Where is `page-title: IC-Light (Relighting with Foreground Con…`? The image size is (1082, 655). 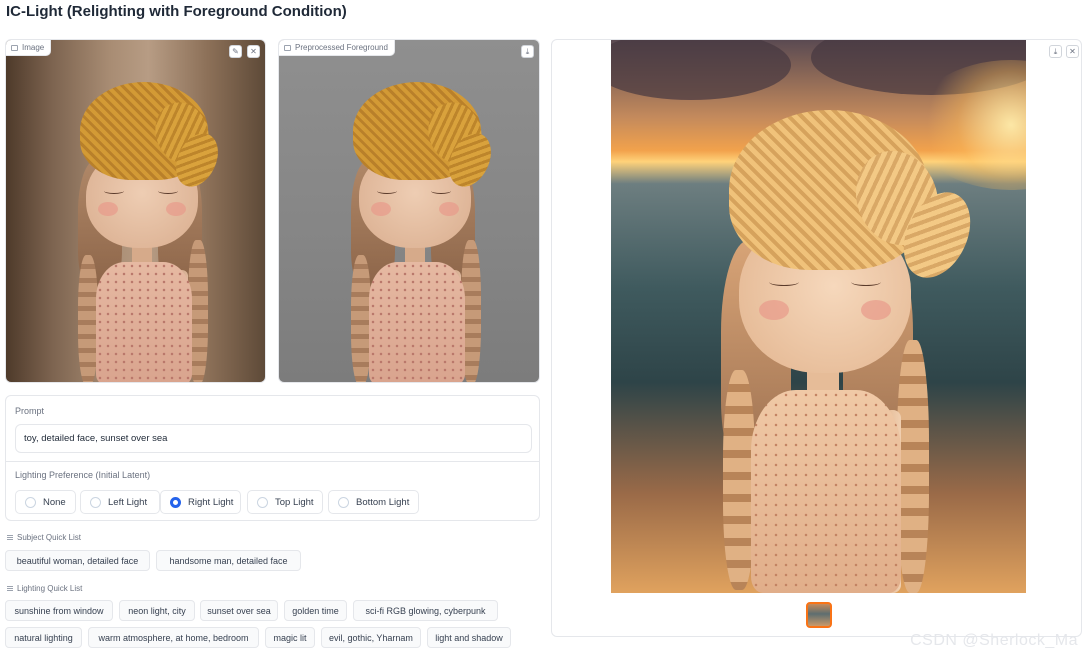
page-title: IC-Light (Relighting with Foreground Con… is located at coordinates (176, 11).